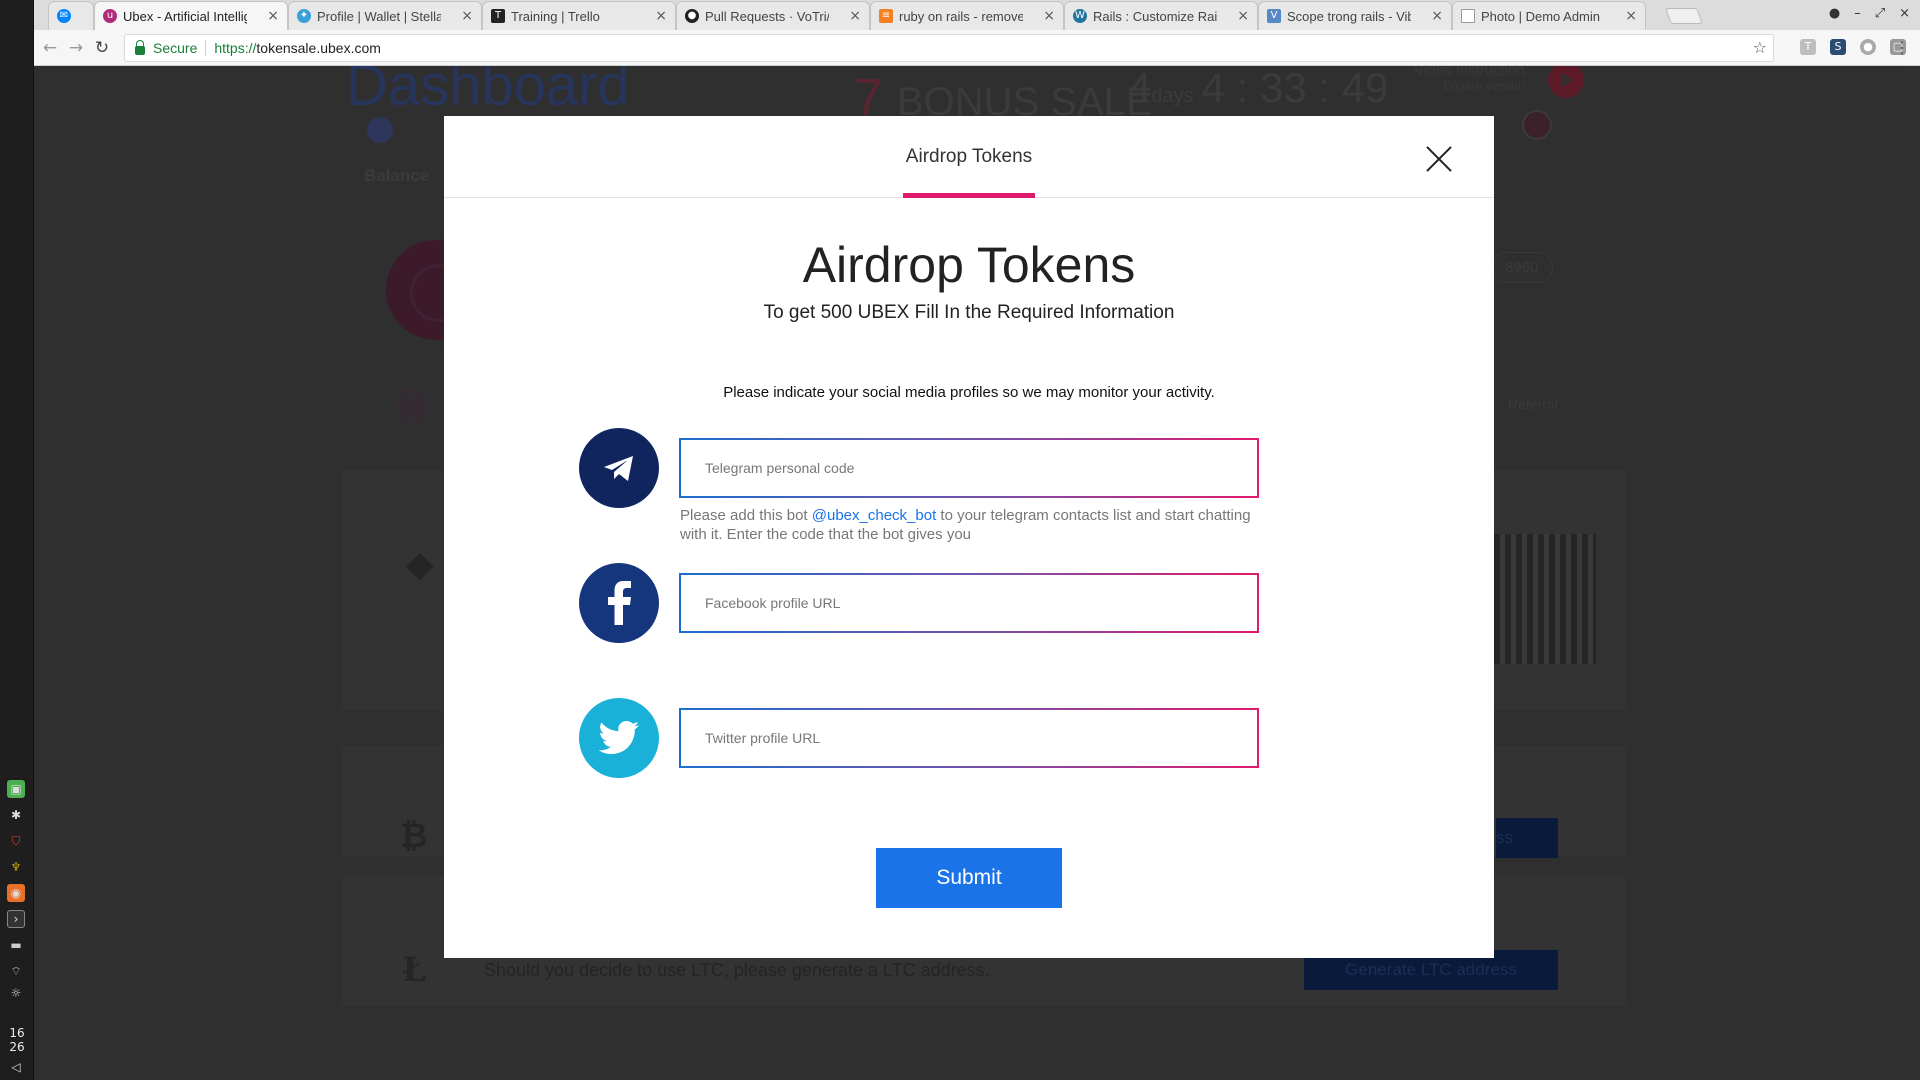 This screenshot has height=1080, width=1920. Describe the element at coordinates (1760, 47) in the screenshot. I see `bookmark-star-icon: ☆` at that location.